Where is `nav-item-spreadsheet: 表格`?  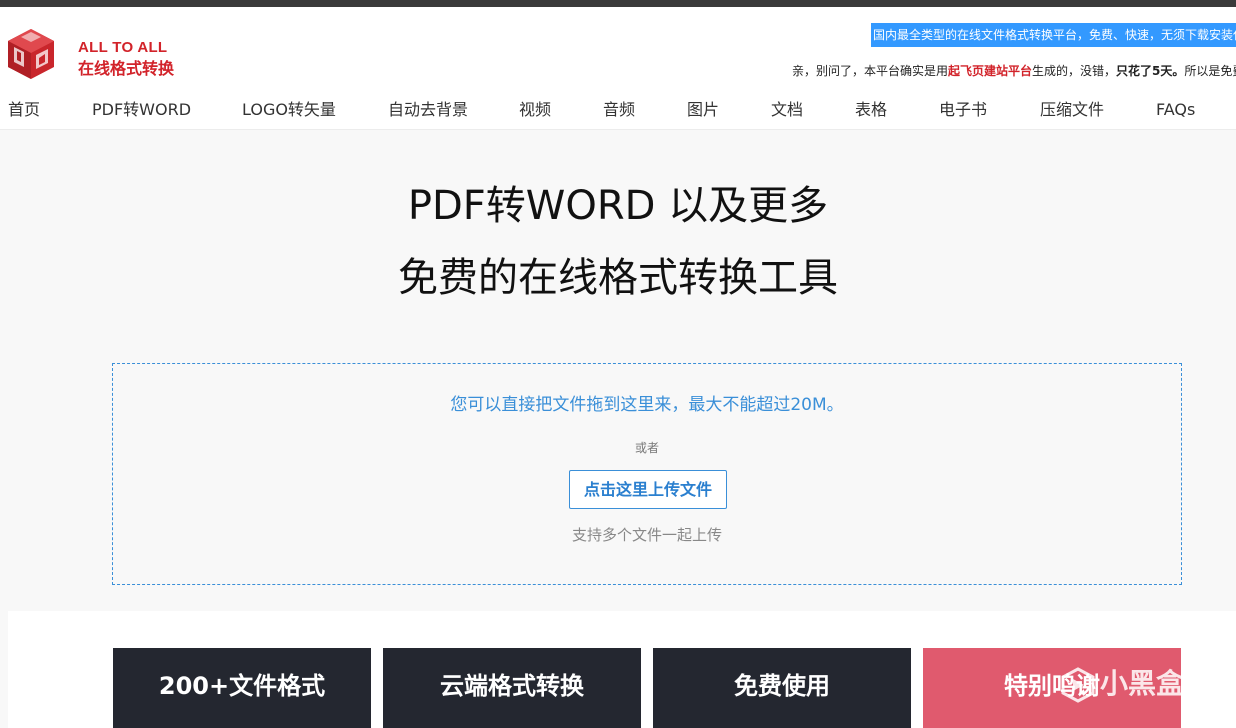
nav-item-spreadsheet: 表格 is located at coordinates (871, 110).